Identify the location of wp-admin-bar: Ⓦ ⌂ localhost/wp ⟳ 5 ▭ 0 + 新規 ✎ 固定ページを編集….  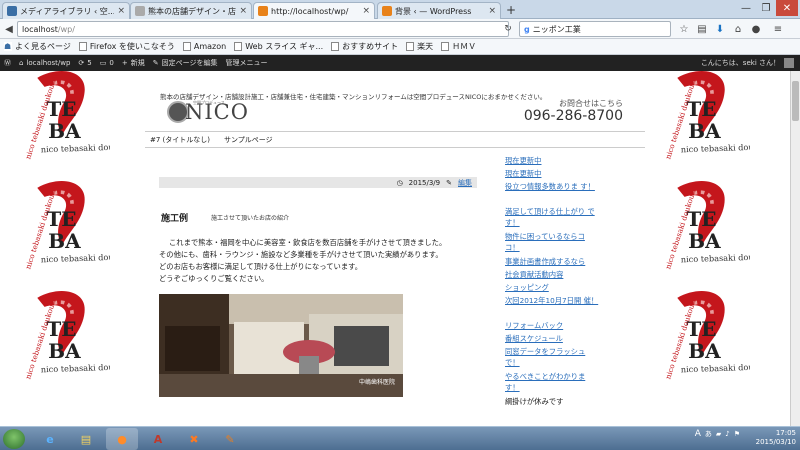
(400, 63).